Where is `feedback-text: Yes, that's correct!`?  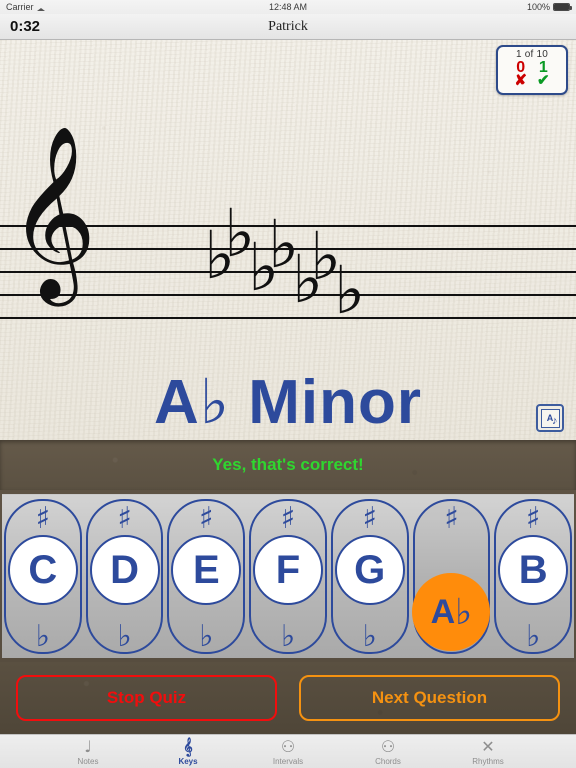 feedback-text: Yes, that's correct! is located at coordinates (288, 464).